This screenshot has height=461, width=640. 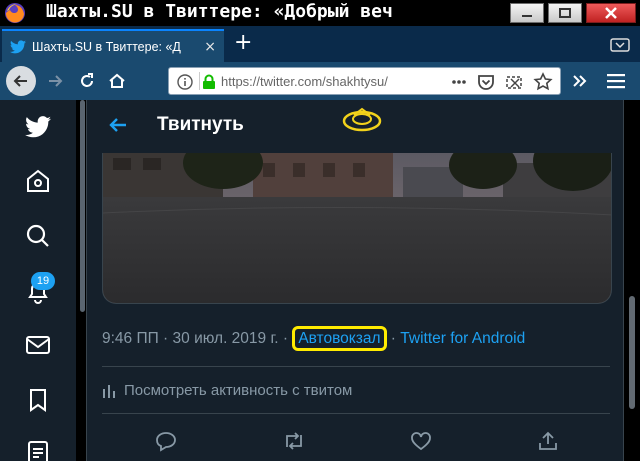 I want to click on minimize-icon, so click(x=527, y=16).